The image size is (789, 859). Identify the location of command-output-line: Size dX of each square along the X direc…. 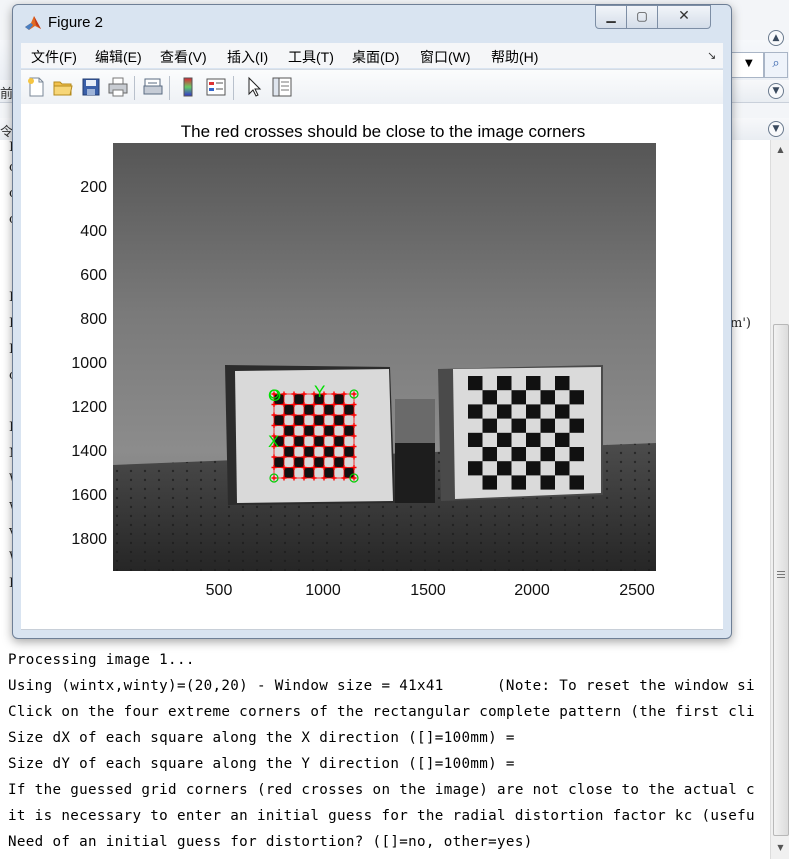
(266, 738).